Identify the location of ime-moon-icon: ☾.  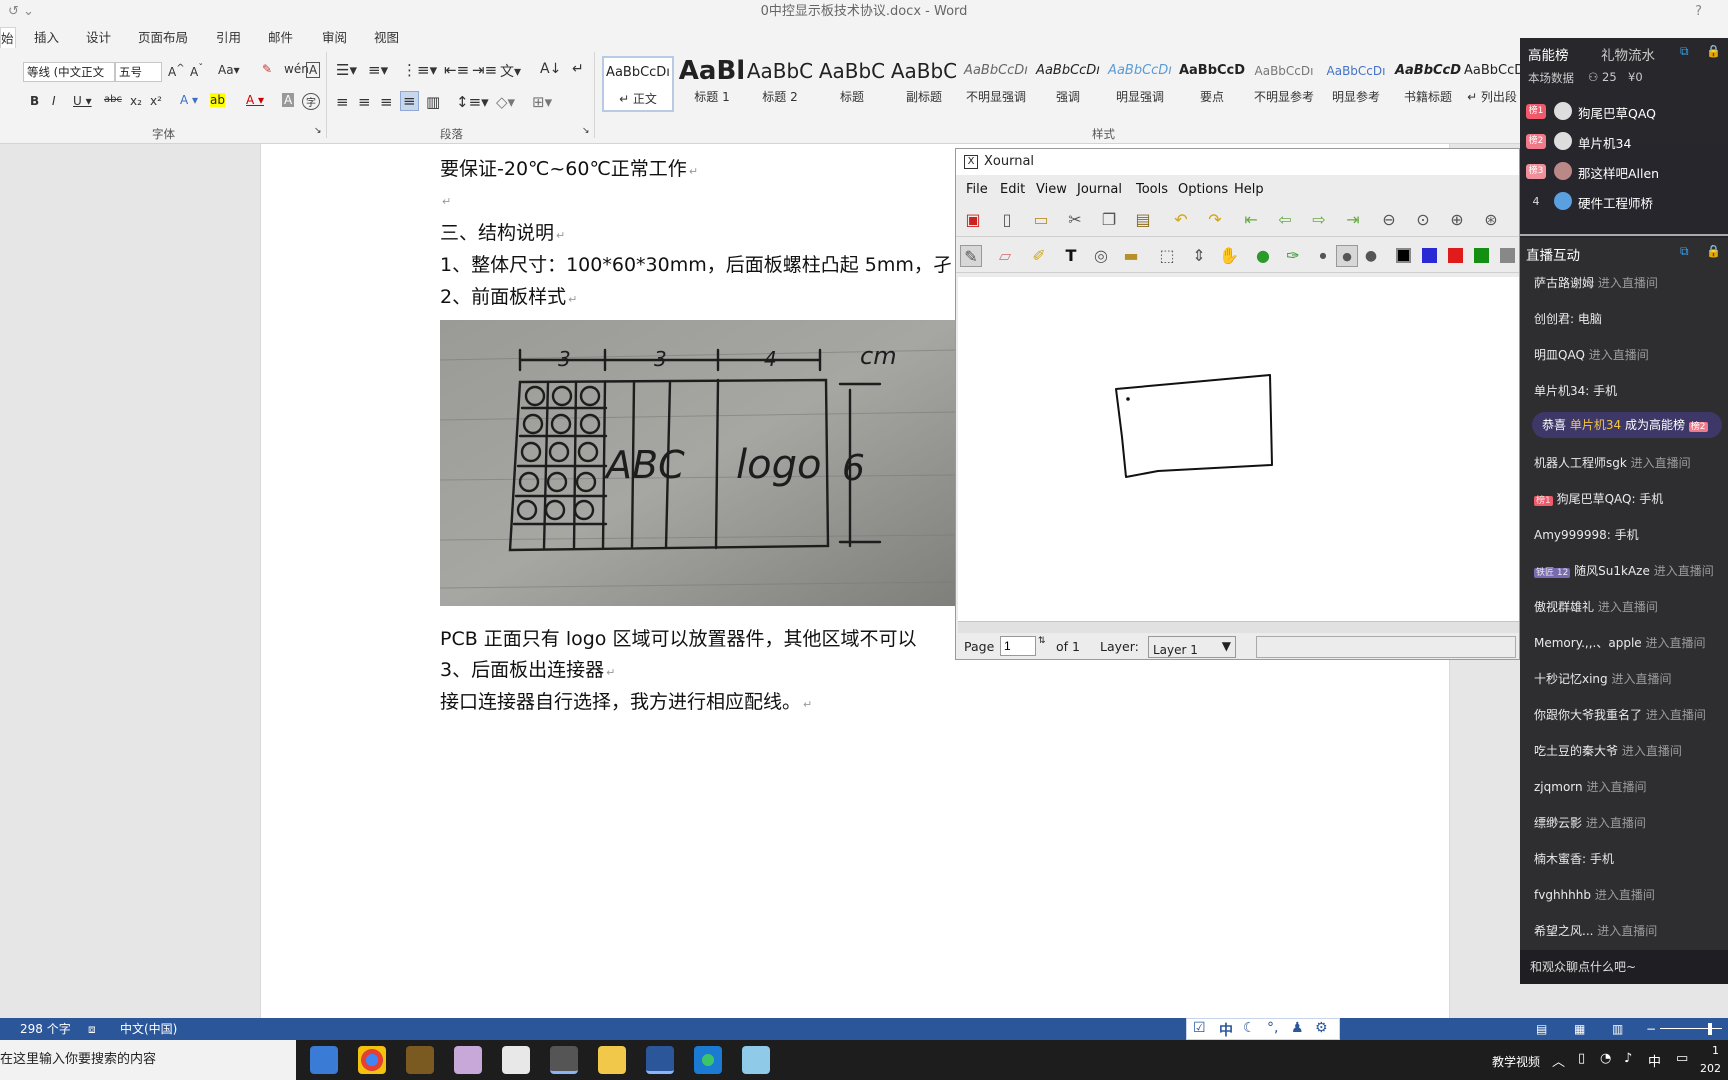
(1249, 1028).